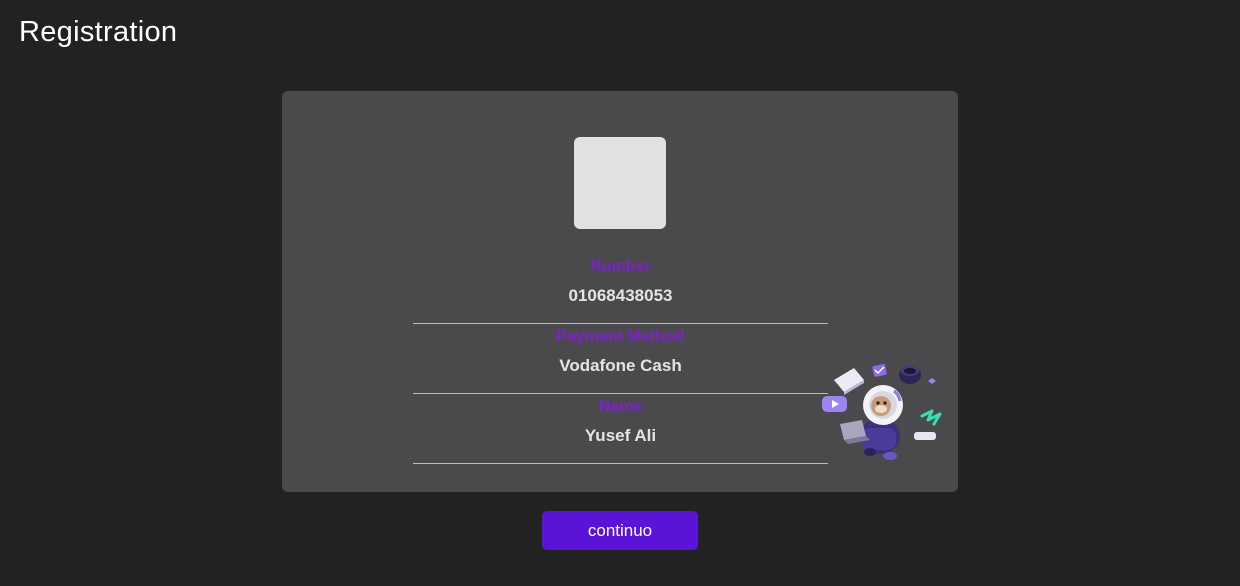  I want to click on continue-button: continuo, so click(620, 530).